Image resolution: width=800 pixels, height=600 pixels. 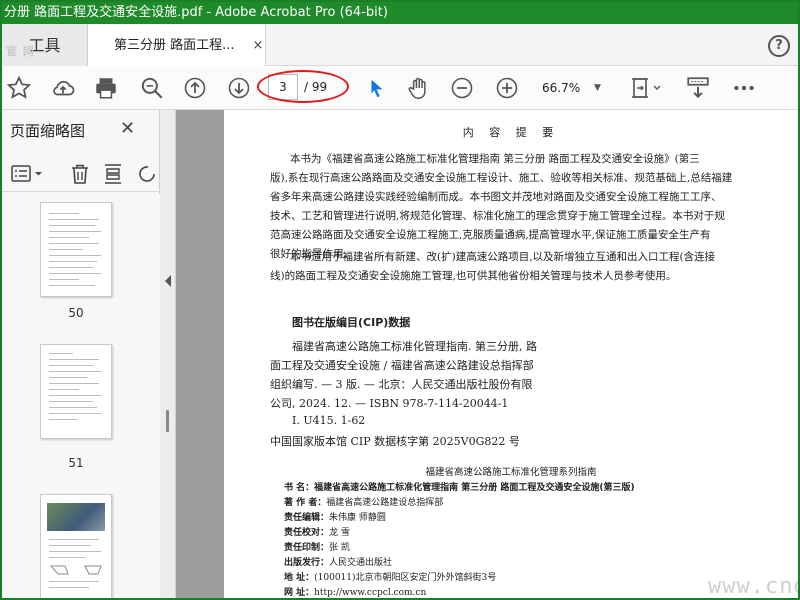 What do you see at coordinates (400, 88) in the screenshot?
I see `main-toolbar: 3 / 99 66.7% ▼` at bounding box center [400, 88].